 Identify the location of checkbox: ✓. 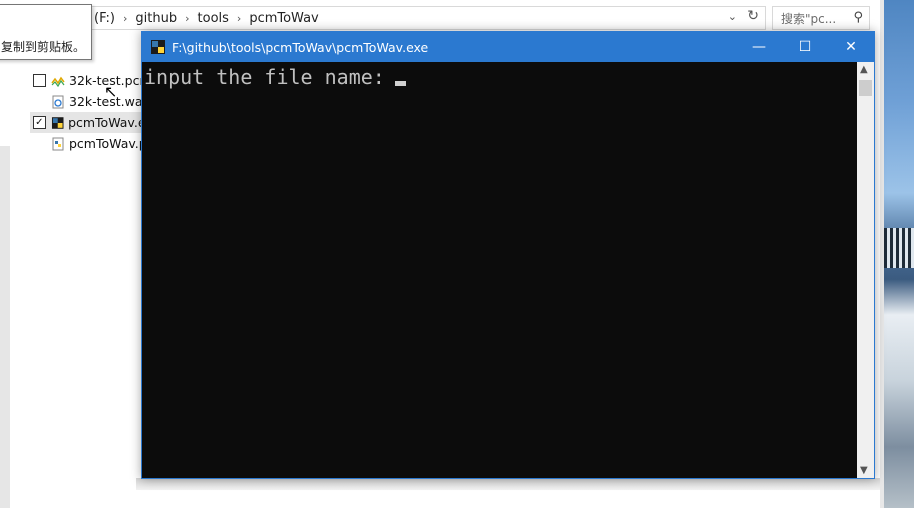
(39, 122).